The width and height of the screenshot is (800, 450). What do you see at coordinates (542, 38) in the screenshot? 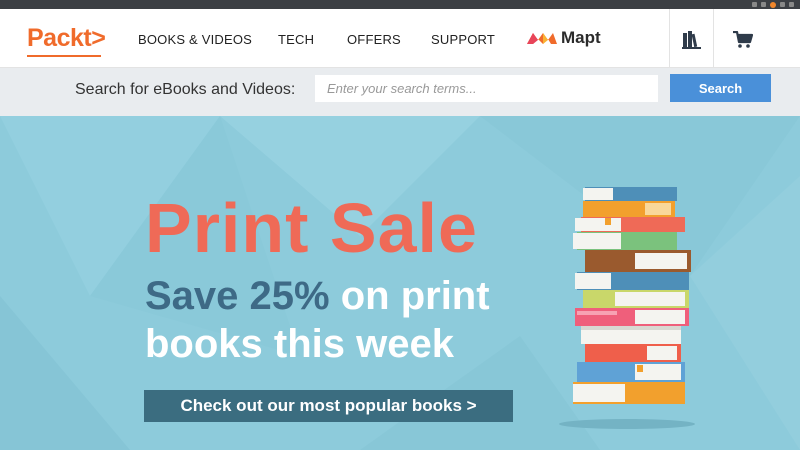
I see `mapt-logo-icon` at bounding box center [542, 38].